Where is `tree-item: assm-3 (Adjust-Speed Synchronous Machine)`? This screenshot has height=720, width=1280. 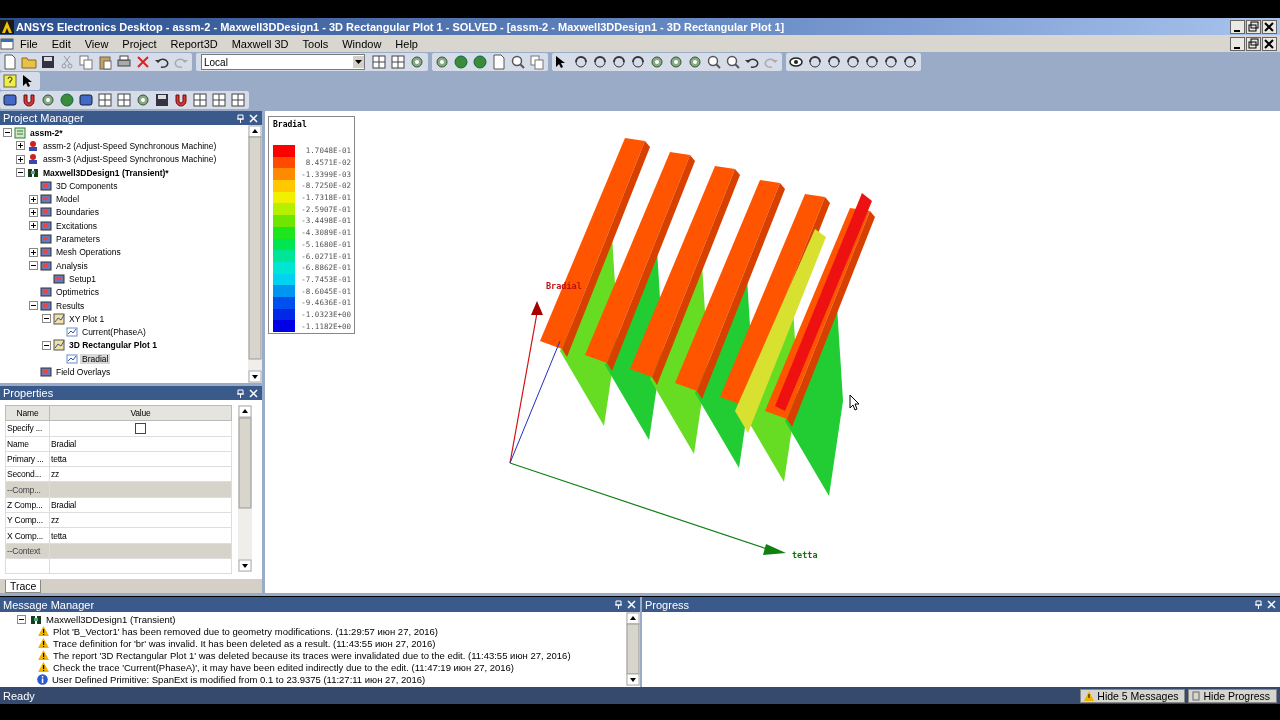
tree-item: assm-3 (Adjust-Speed Synchronous Machine) is located at coordinates (130, 159).